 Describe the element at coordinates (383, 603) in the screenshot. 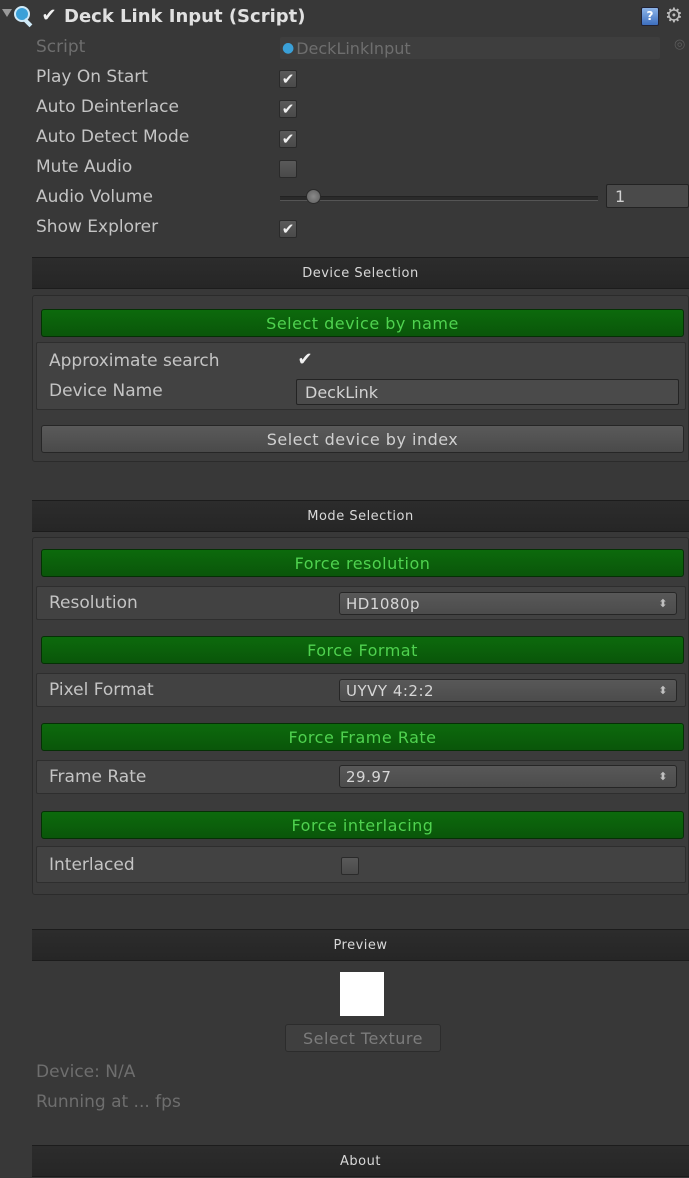

I see `resolution-value: HD1080p` at that location.